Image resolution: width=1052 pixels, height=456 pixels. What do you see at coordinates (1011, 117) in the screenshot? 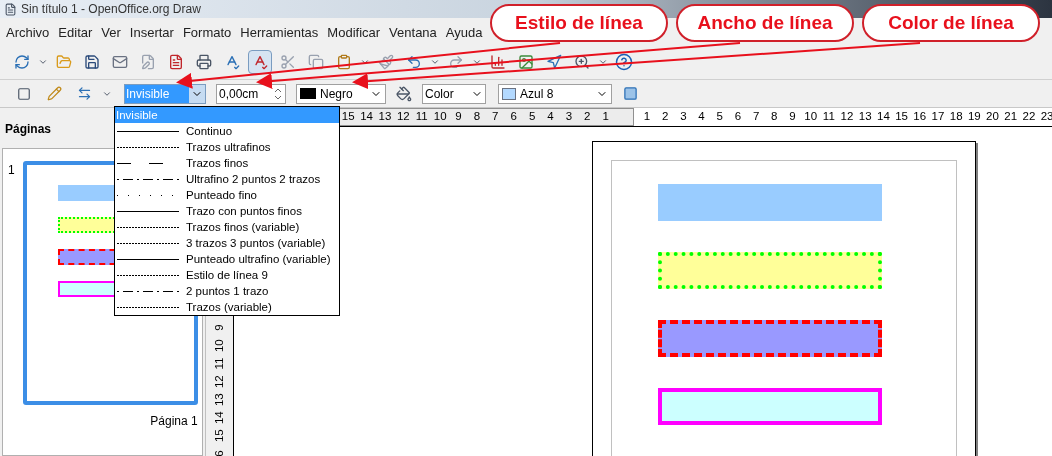
I see `ruler-number: 21` at bounding box center [1011, 117].